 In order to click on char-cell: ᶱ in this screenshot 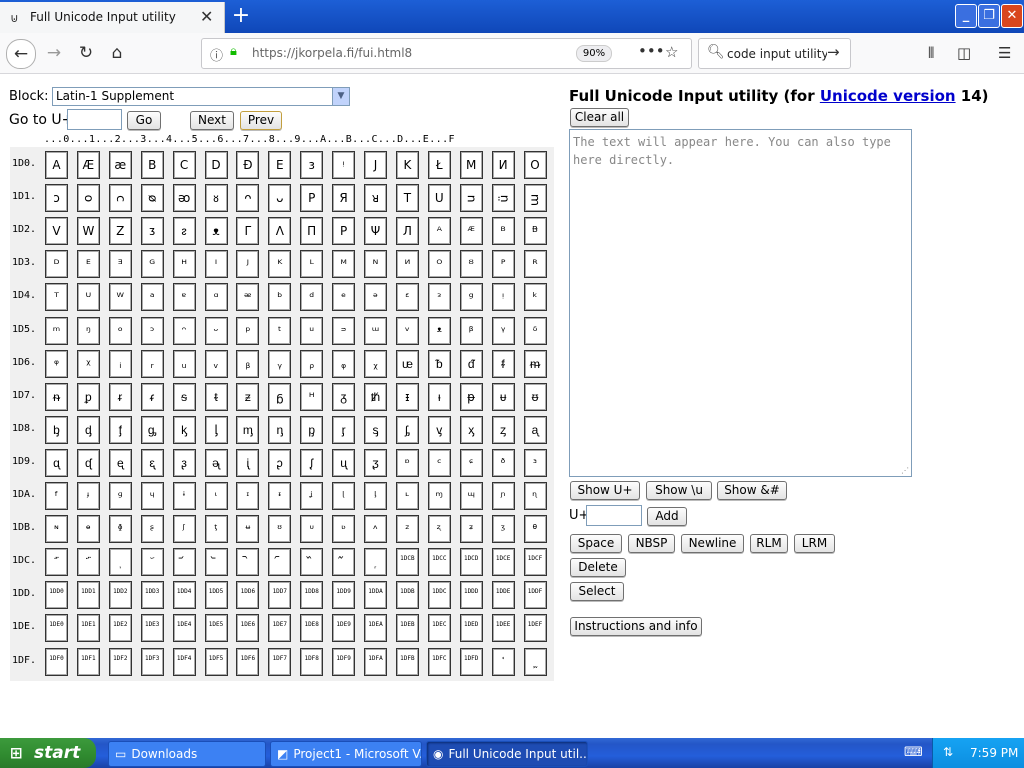, I will do `click(88, 529)`.